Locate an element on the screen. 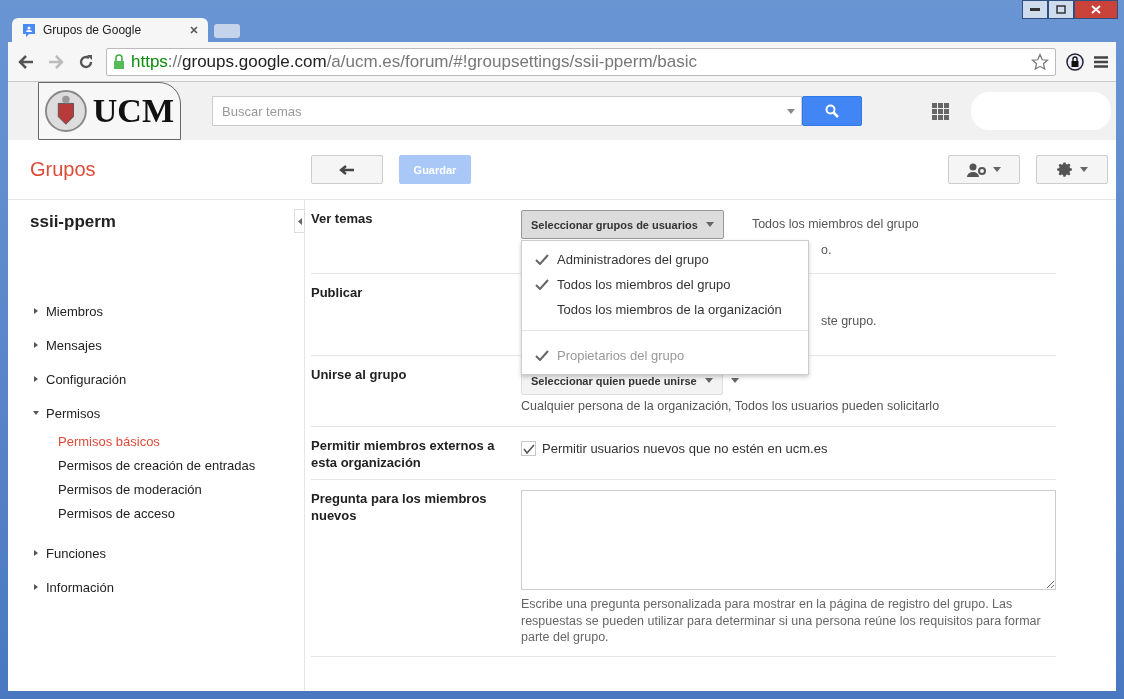 The width and height of the screenshot is (1124, 699). maximize-button is located at coordinates (1061, 9).